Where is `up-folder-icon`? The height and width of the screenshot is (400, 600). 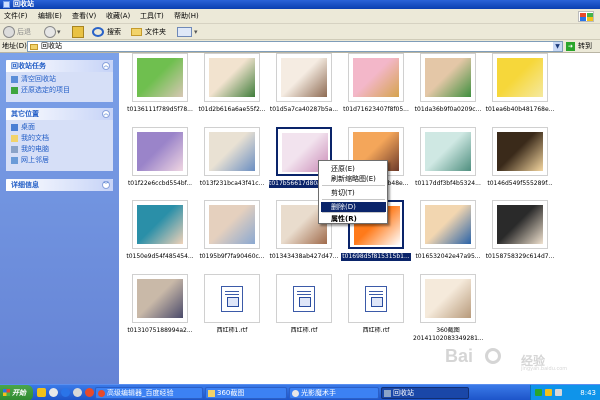
up-folder-icon is located at coordinates (78, 32).